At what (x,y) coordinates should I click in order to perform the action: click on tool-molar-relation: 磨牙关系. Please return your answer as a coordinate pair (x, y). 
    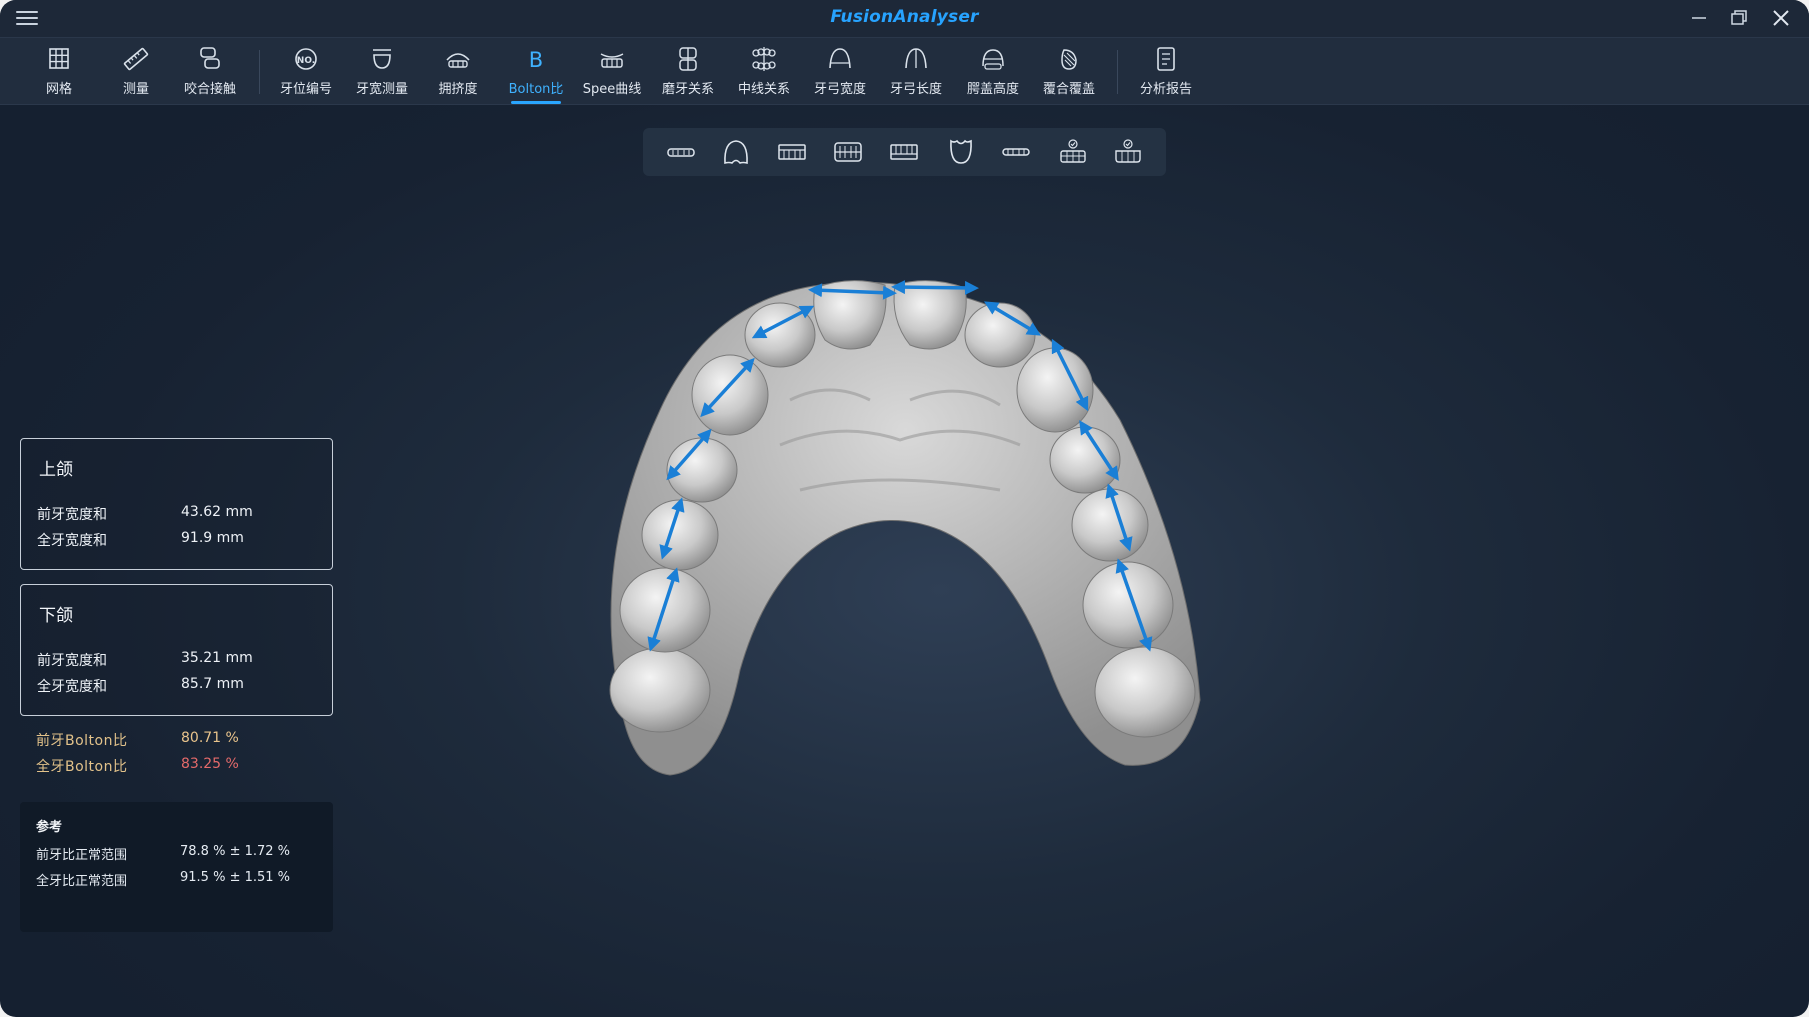
    Looking at the image, I should click on (688, 71).